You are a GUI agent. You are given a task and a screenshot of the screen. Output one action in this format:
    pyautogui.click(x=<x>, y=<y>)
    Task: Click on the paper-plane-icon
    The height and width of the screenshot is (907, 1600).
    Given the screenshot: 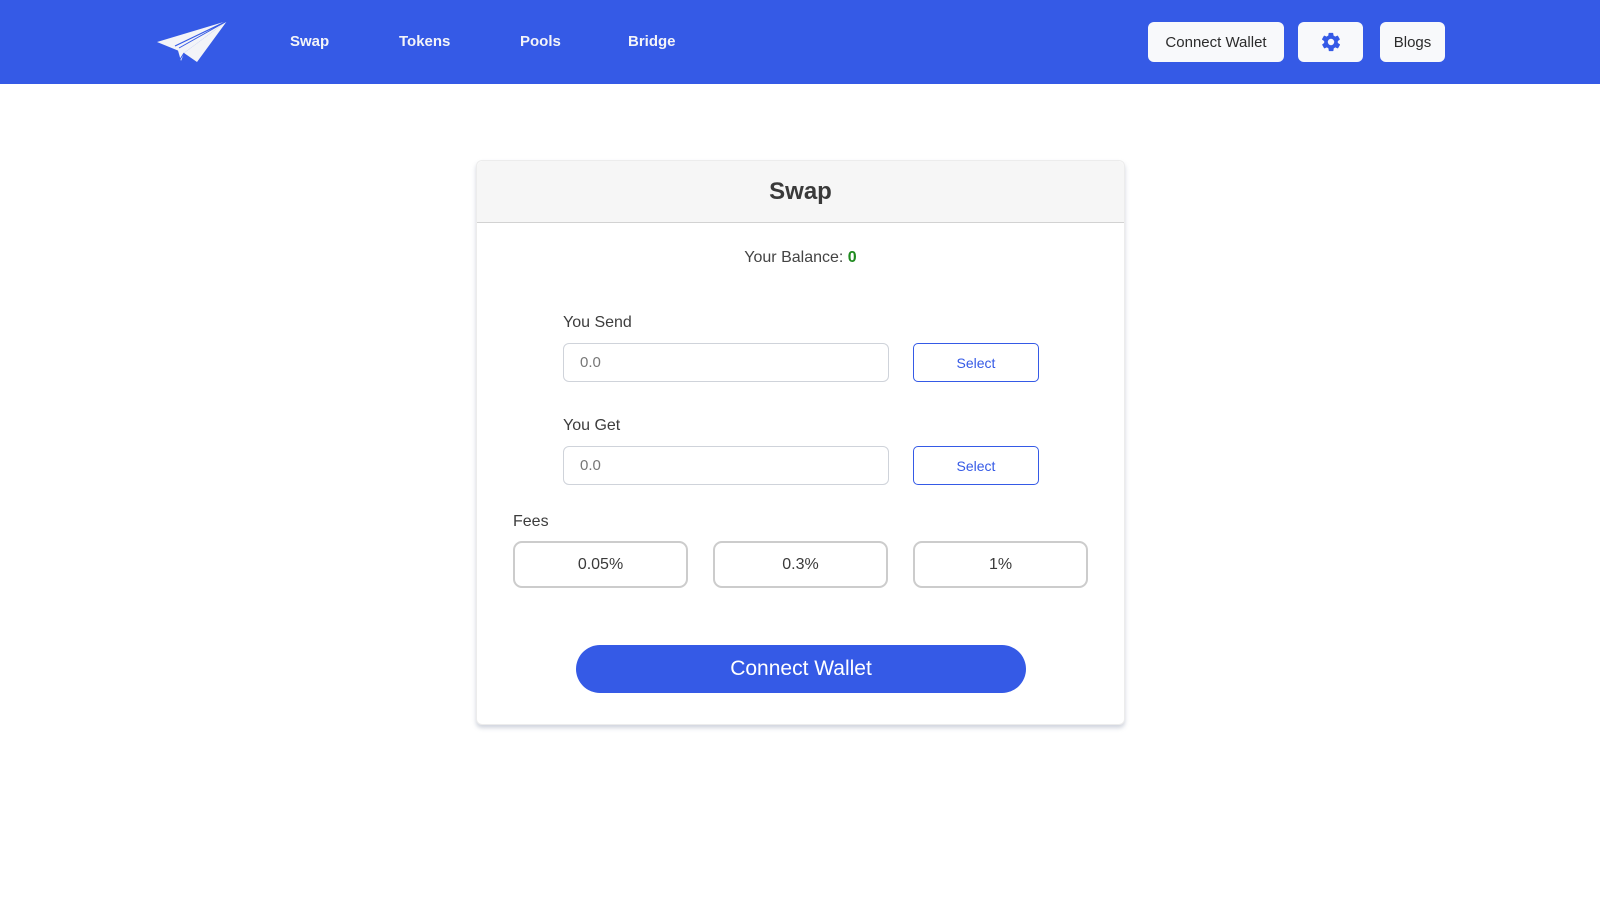 What is the action you would take?
    pyautogui.click(x=193, y=42)
    